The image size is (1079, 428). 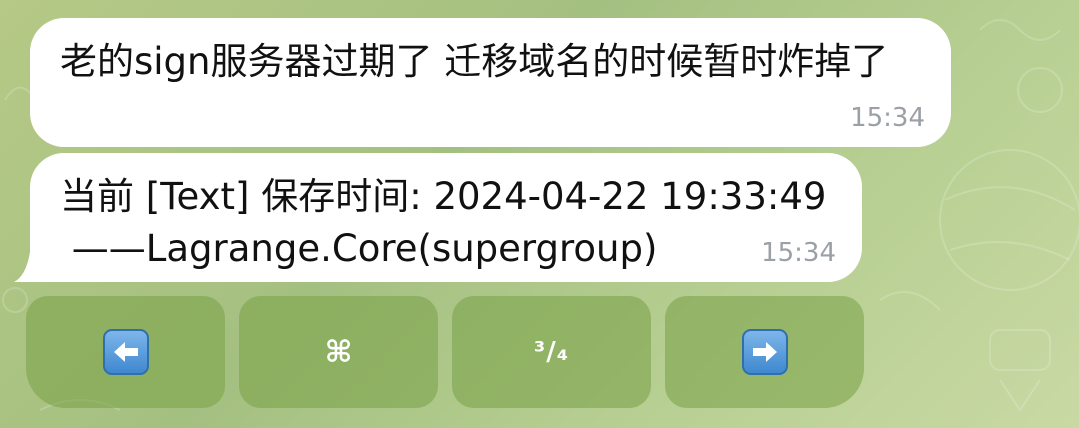 I want to click on left-arrow-emoji-icon, so click(x=125, y=352).